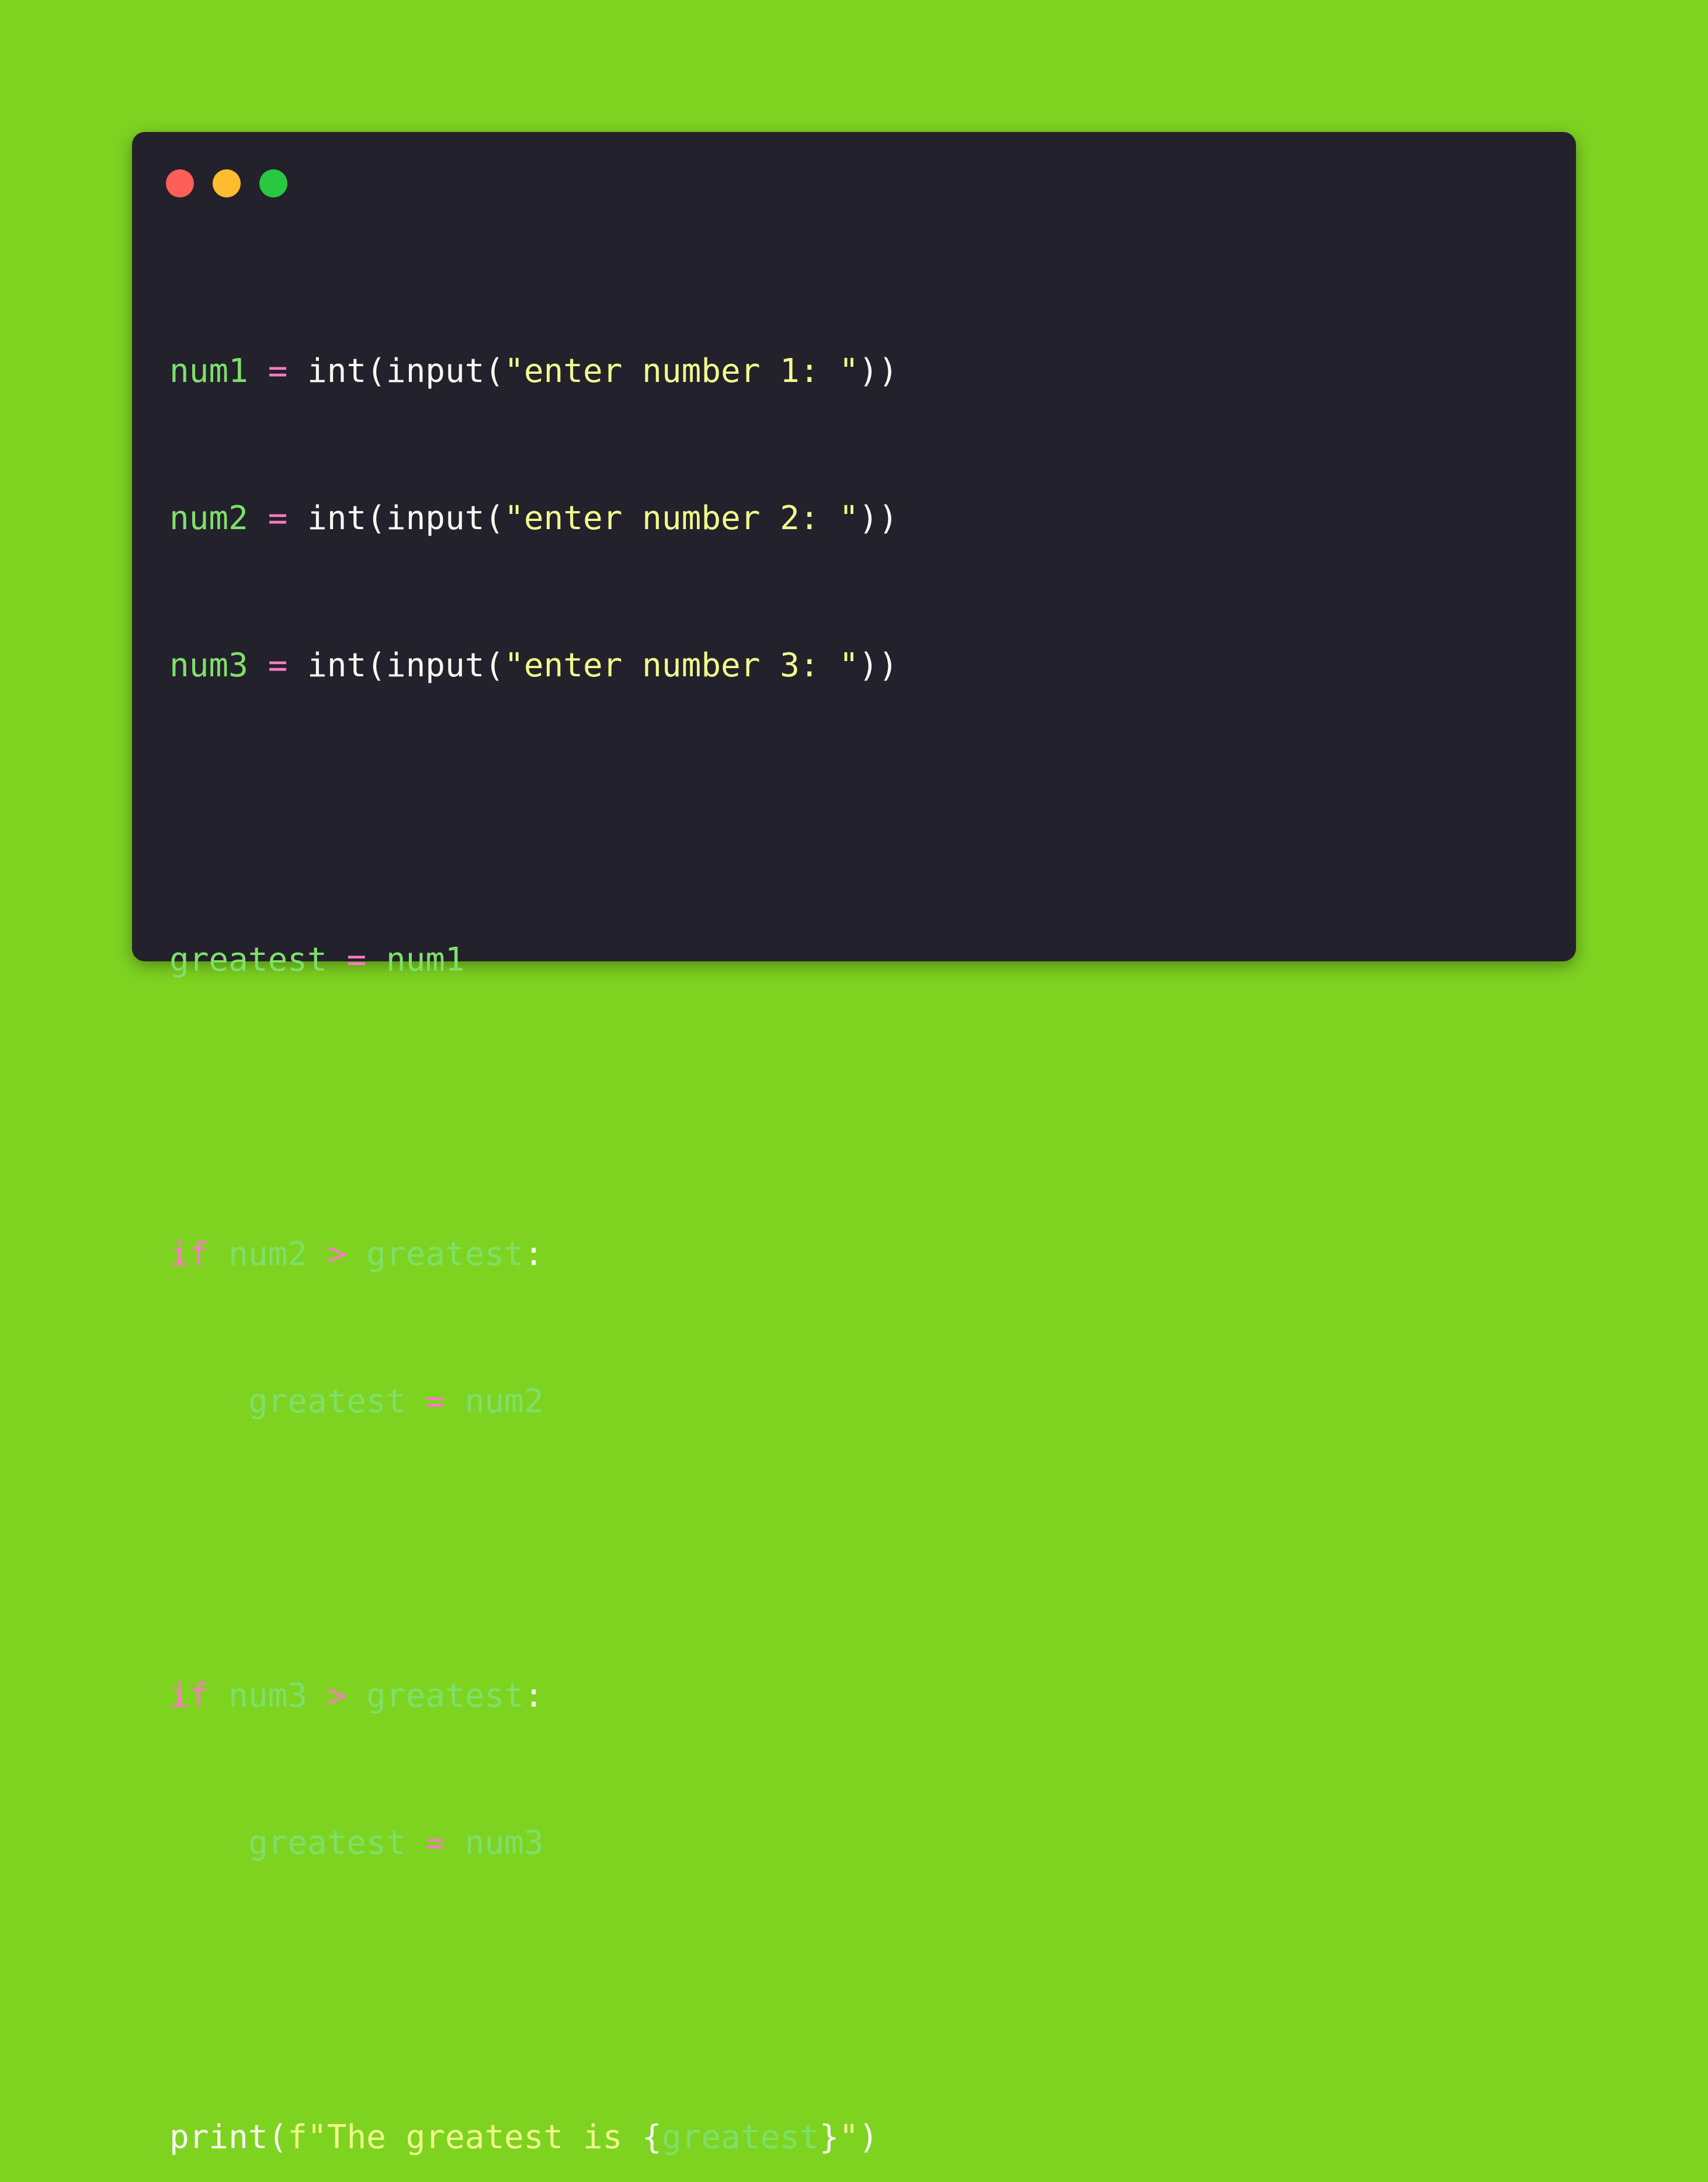  What do you see at coordinates (533, 960) in the screenshot?
I see `code-line-5: greatest = num1` at bounding box center [533, 960].